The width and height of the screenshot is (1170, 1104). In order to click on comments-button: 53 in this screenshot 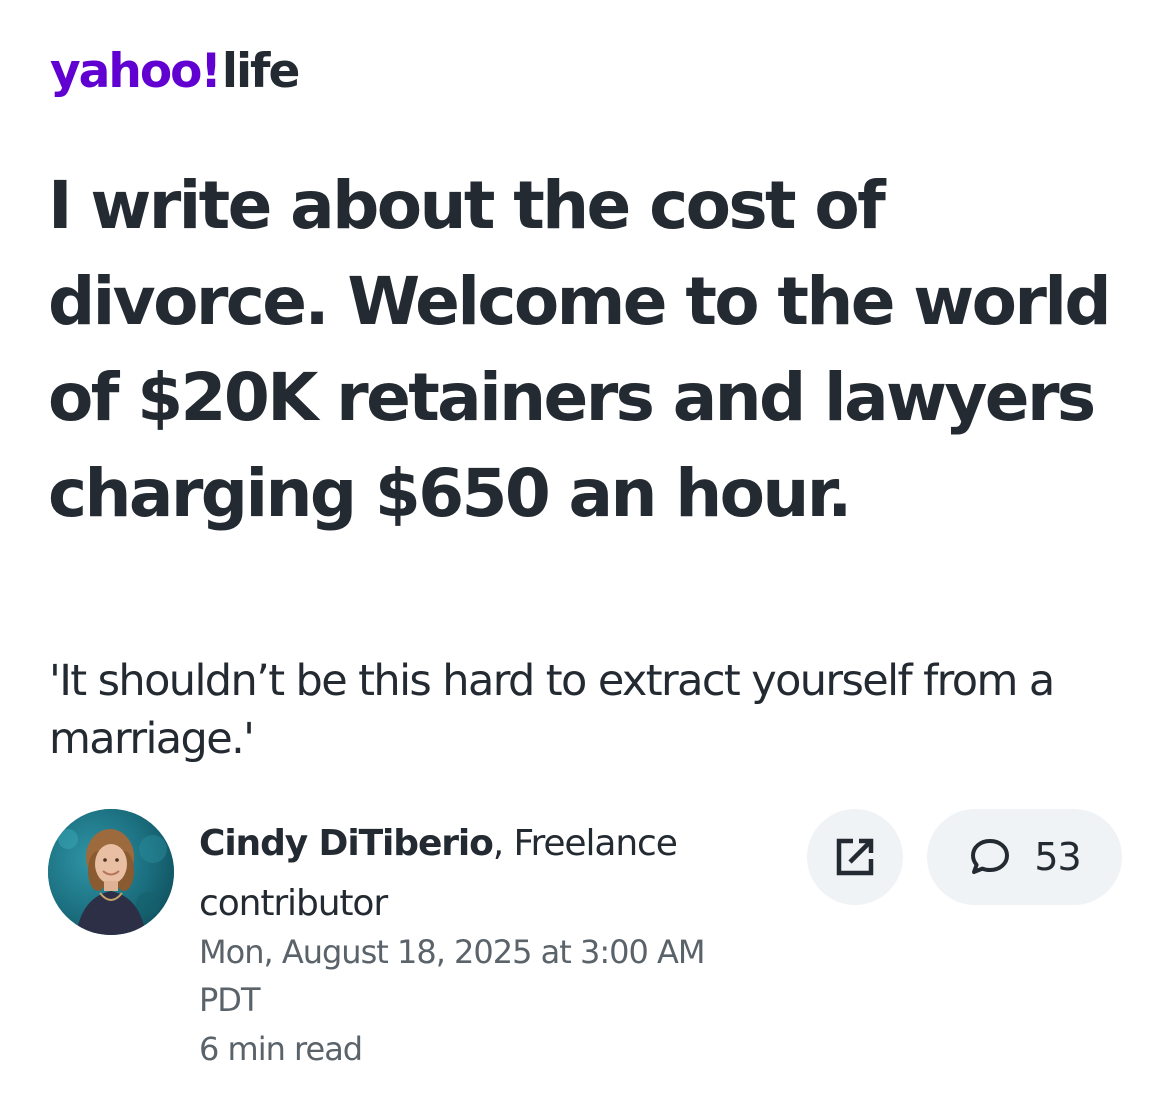, I will do `click(1024, 857)`.